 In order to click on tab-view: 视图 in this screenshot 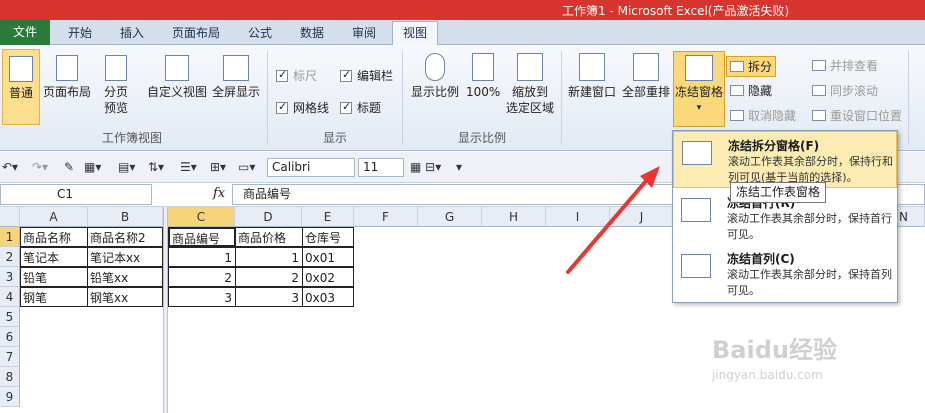, I will do `click(415, 33)`.